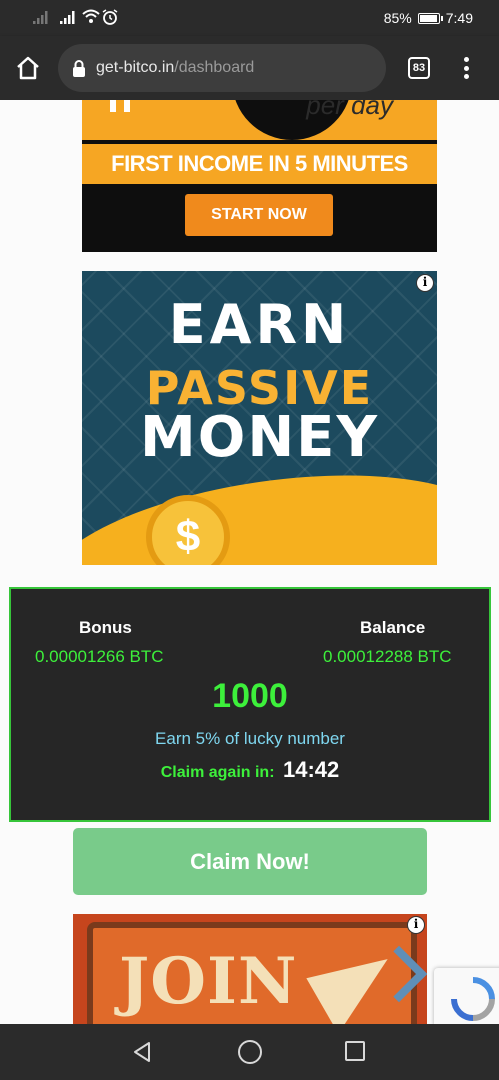  I want to click on ad-banner-join: JOIN i, so click(250, 969).